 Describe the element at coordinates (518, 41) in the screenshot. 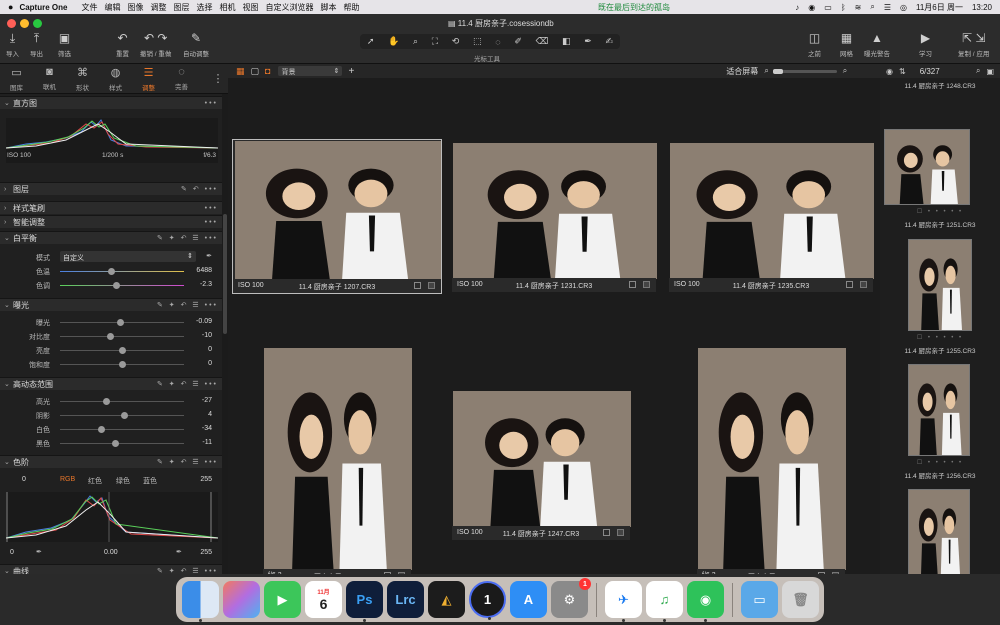

I see `brush-icon: ✐` at that location.